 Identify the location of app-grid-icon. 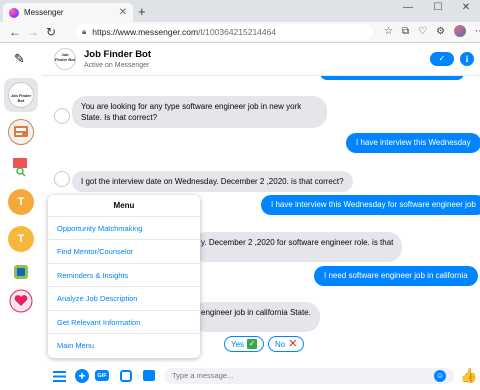
(21, 272).